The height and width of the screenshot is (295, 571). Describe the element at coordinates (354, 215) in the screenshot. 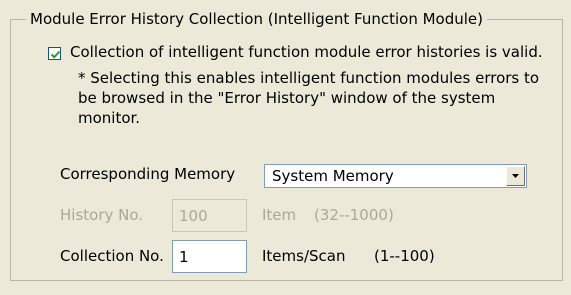

I see `history-range-label: (32--1000)` at that location.